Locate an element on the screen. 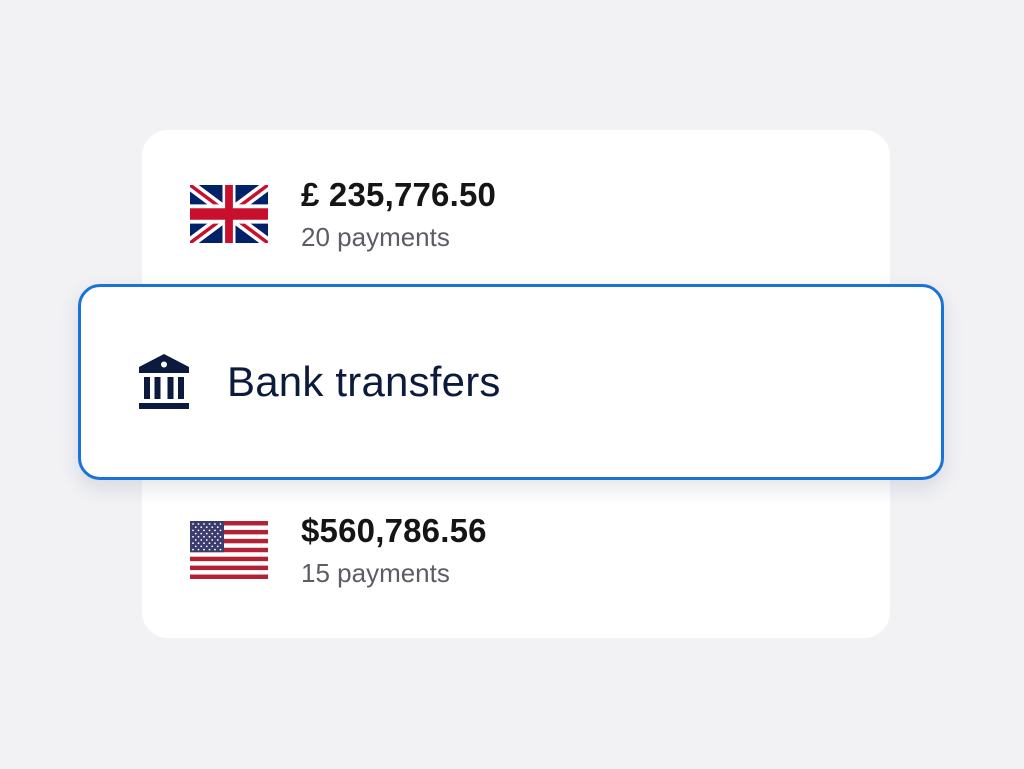 The width and height of the screenshot is (1024, 769). account-row-usd: $560,786.56 15 payments is located at coordinates (338, 550).